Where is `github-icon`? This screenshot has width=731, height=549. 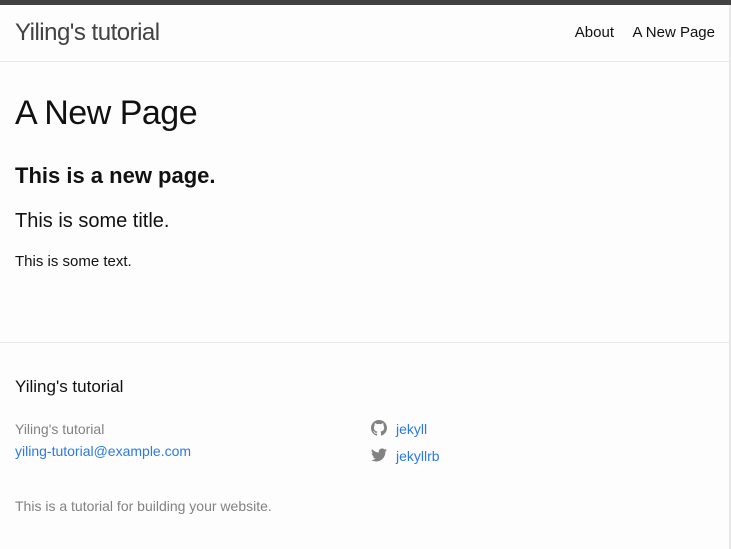 github-icon is located at coordinates (379, 428).